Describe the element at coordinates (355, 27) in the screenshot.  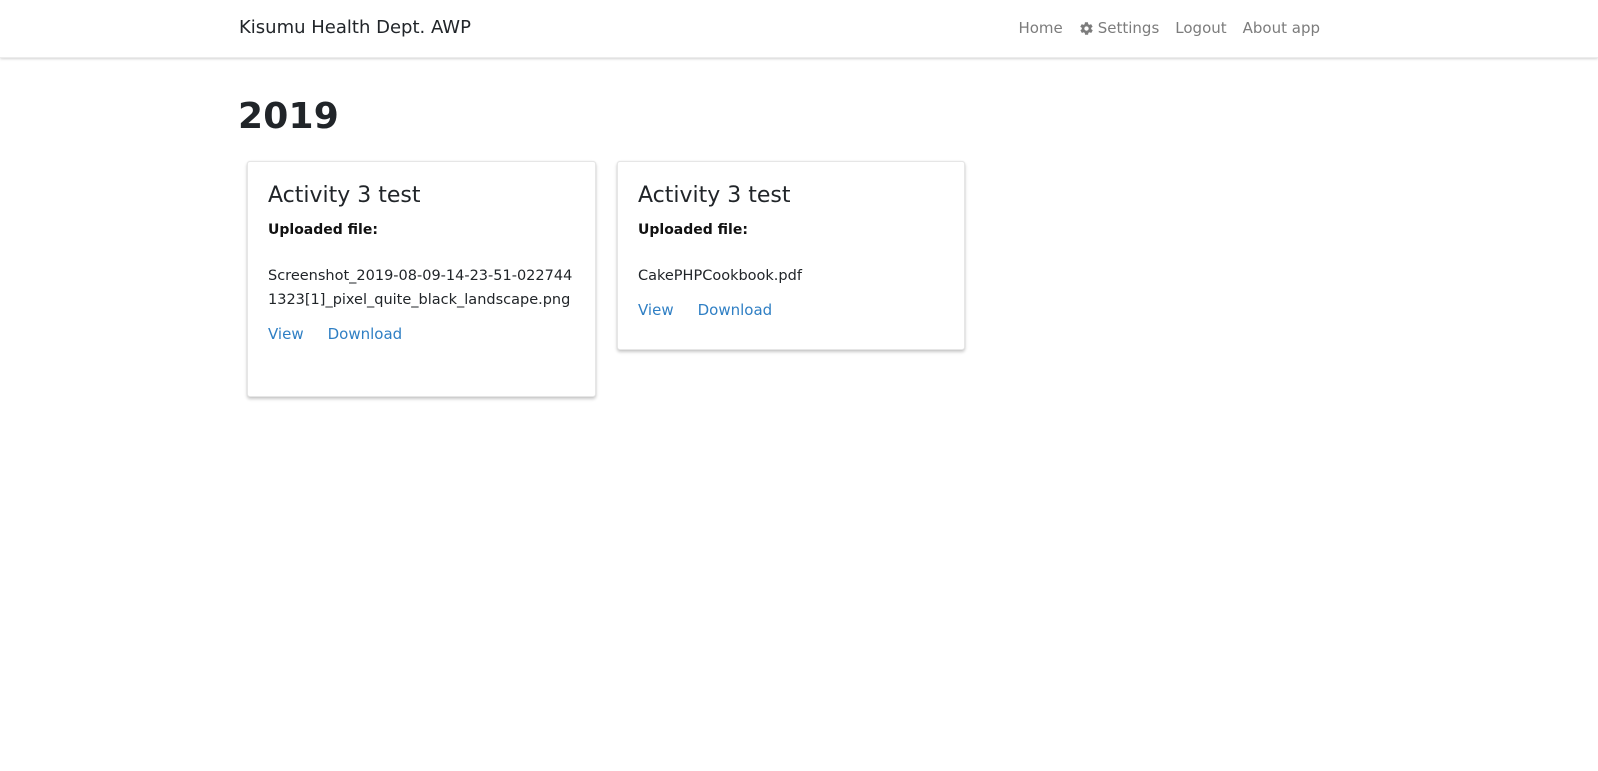
I see `brand-link: Kisumu Health Dept. AWP` at that location.